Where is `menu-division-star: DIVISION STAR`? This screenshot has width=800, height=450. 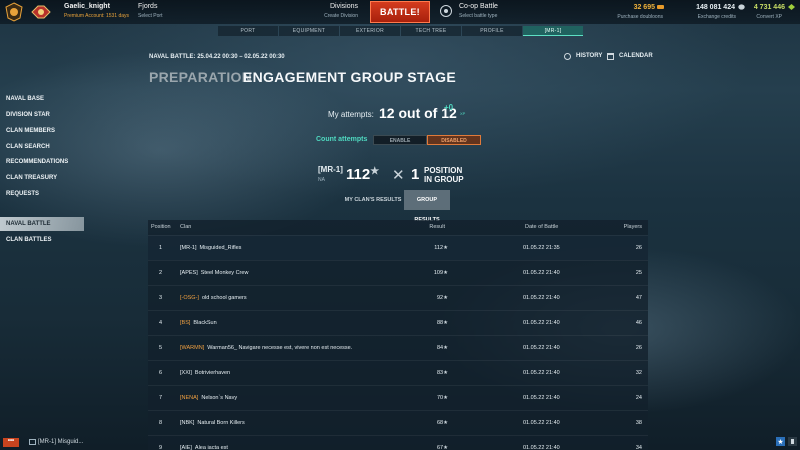
menu-division-star: DIVISION STAR is located at coordinates (42, 115).